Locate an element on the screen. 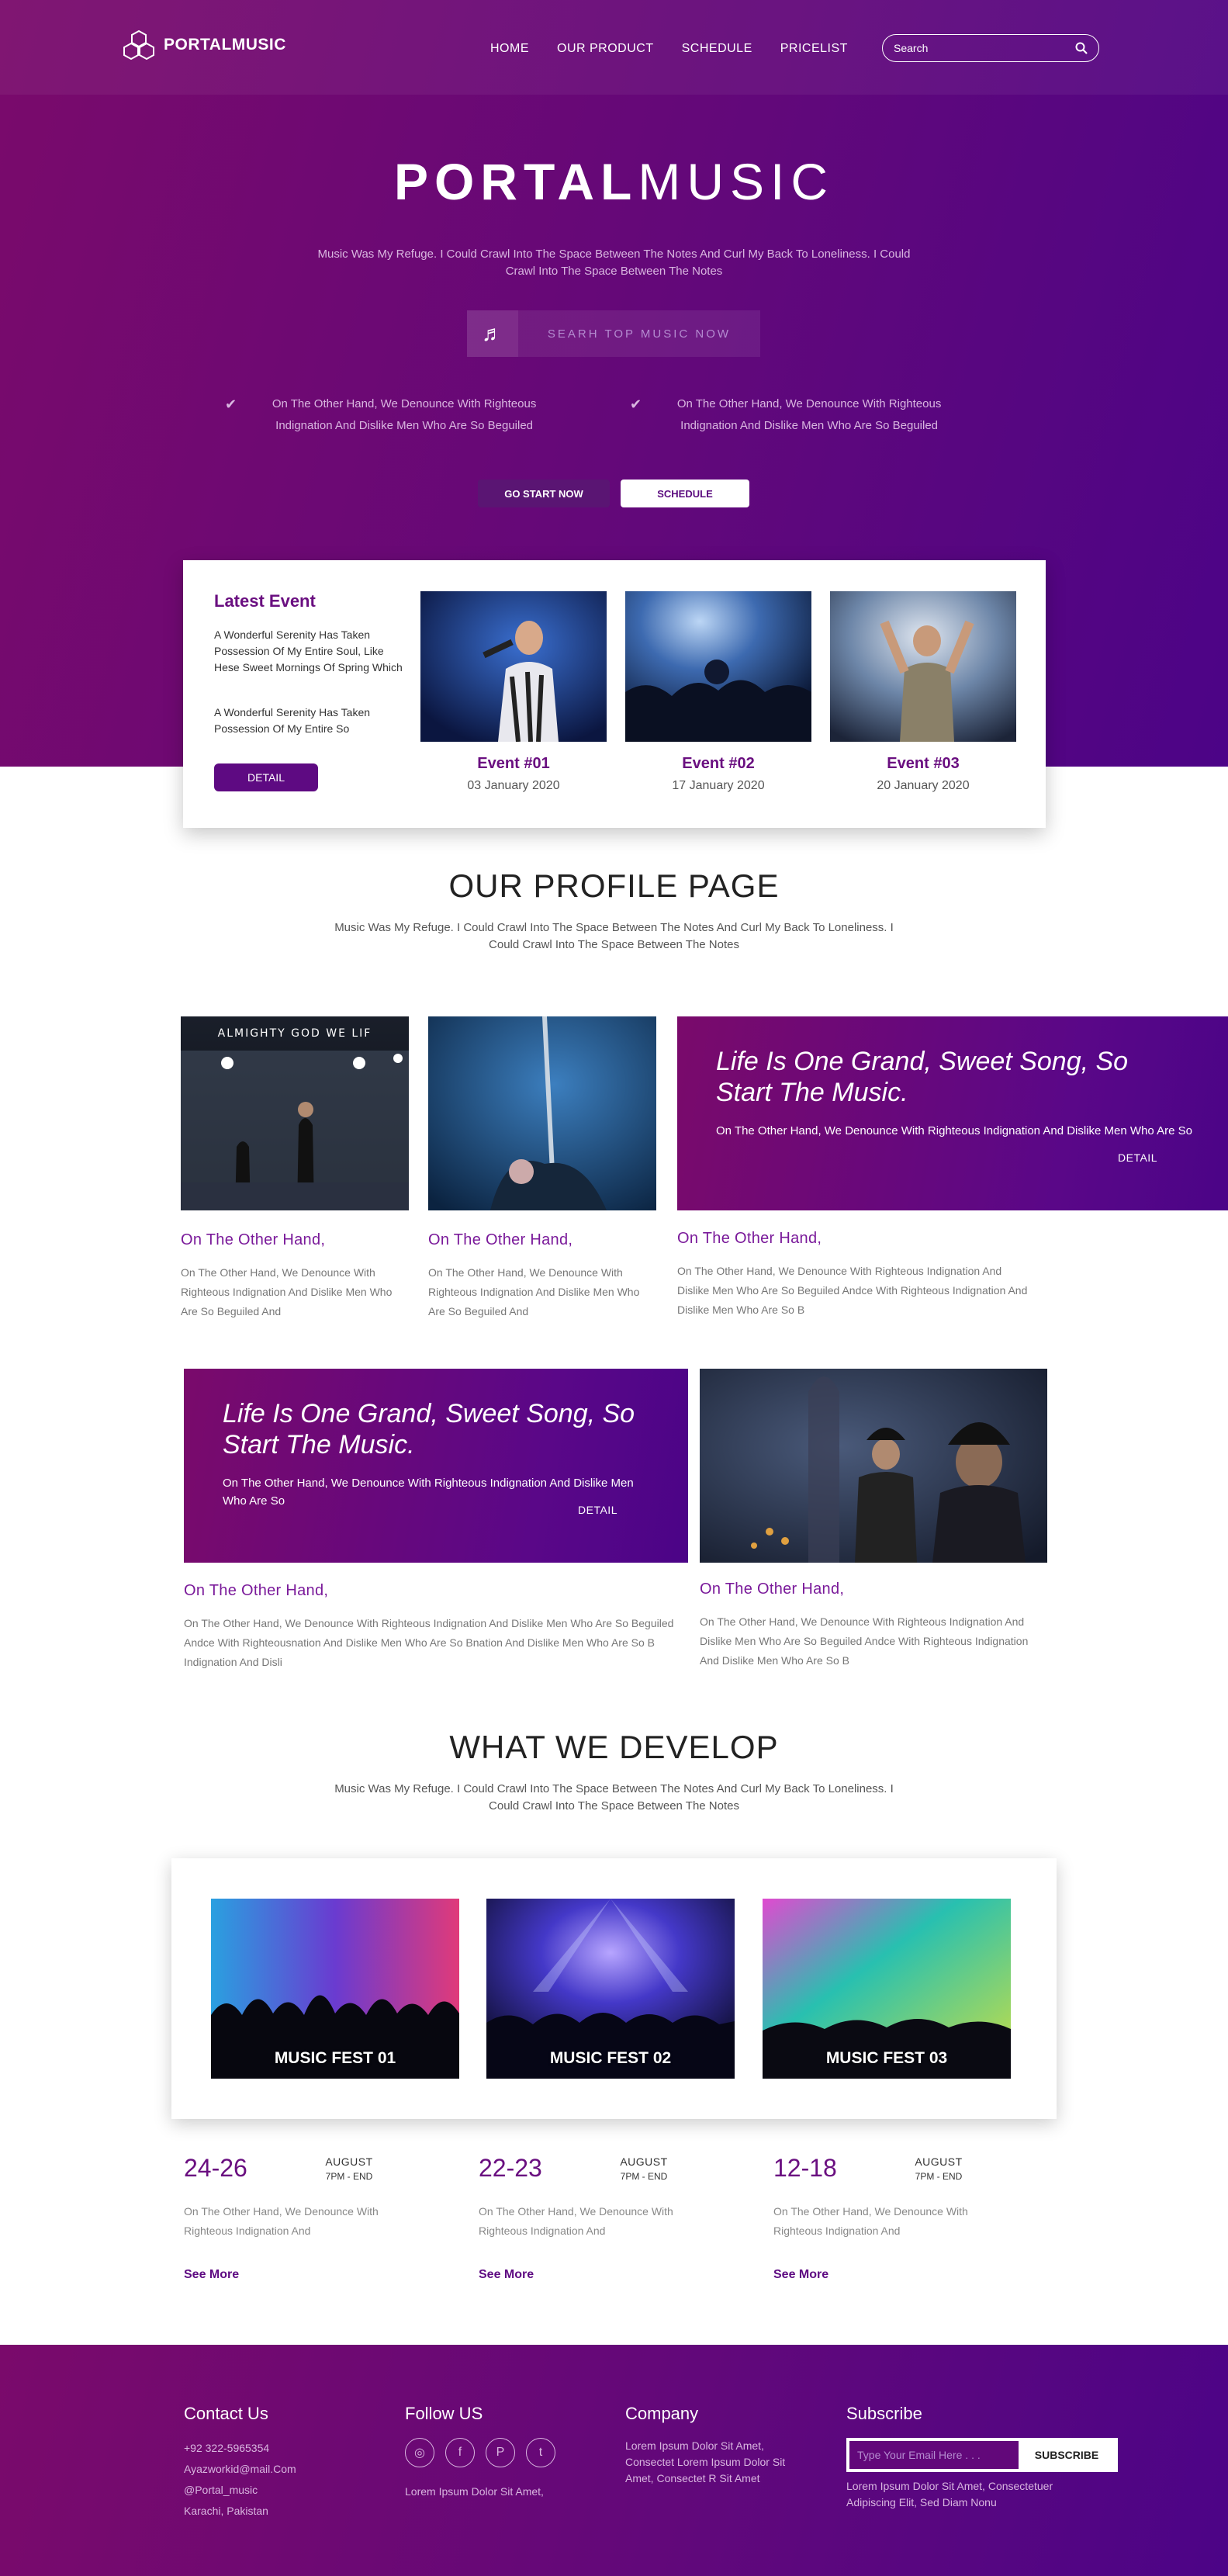  search-music-button: ♬ SEARH TOP MUSIC NOW is located at coordinates (613, 333).